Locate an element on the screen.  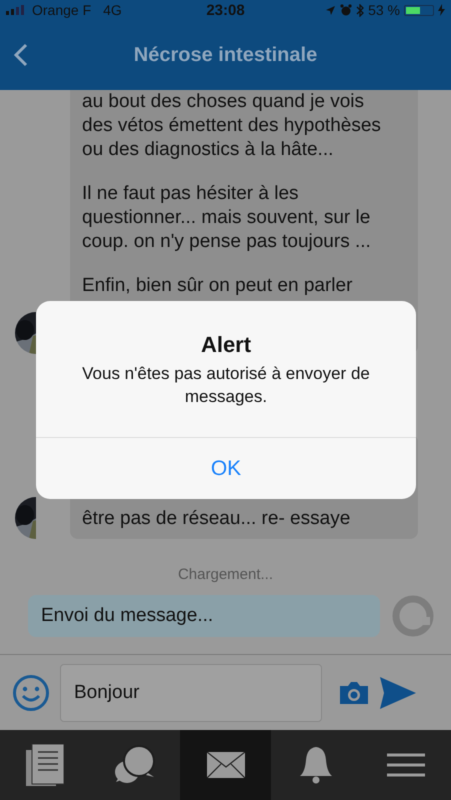
charging-icon is located at coordinates (441, 10).